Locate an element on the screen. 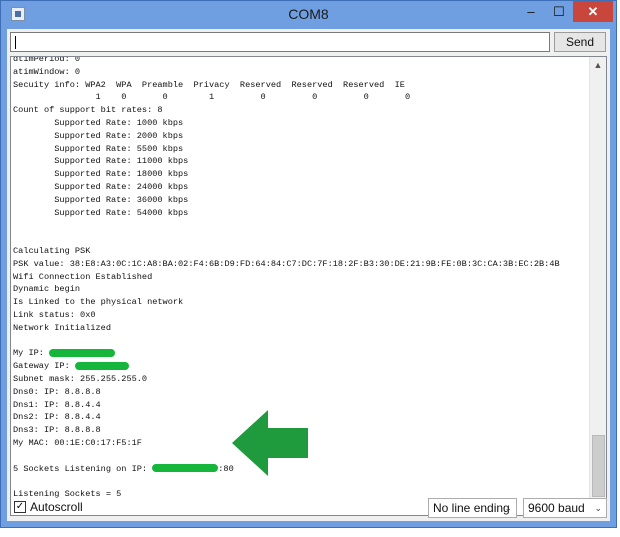  line-ending-value: No line ending is located at coordinates (471, 508).